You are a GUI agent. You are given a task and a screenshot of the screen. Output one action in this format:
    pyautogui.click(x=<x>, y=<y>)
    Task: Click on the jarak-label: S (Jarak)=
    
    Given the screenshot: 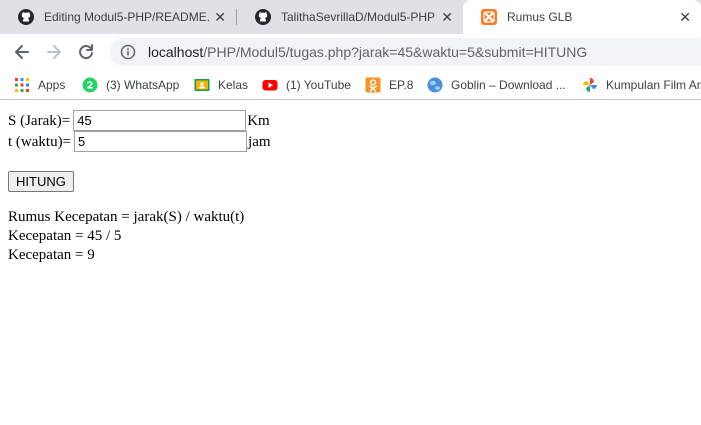 What is the action you would take?
    pyautogui.click(x=39, y=120)
    